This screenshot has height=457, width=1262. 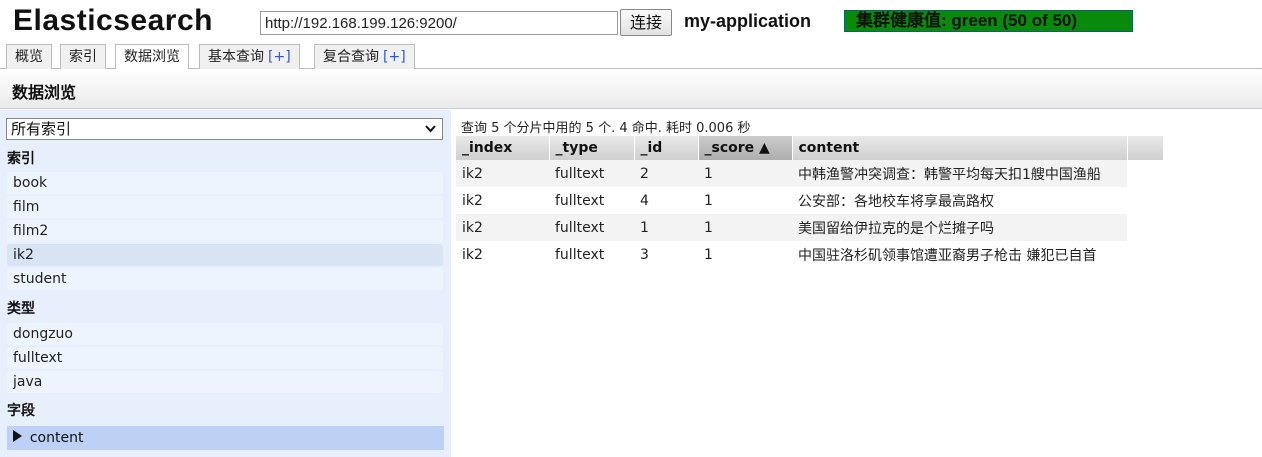 What do you see at coordinates (19, 437) in the screenshot?
I see `caret-right-icon` at bounding box center [19, 437].